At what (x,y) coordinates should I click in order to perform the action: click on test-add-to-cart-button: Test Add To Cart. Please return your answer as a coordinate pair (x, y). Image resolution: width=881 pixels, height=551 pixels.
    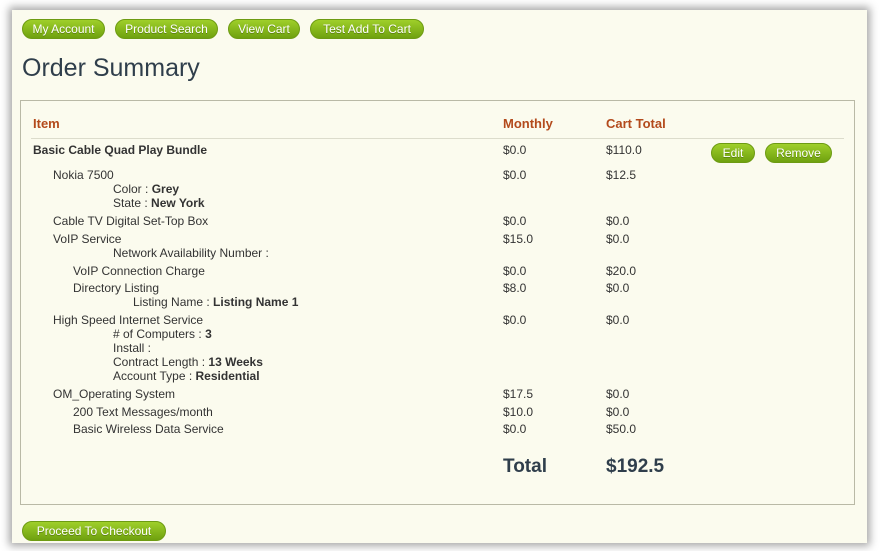
    Looking at the image, I should click on (367, 29).